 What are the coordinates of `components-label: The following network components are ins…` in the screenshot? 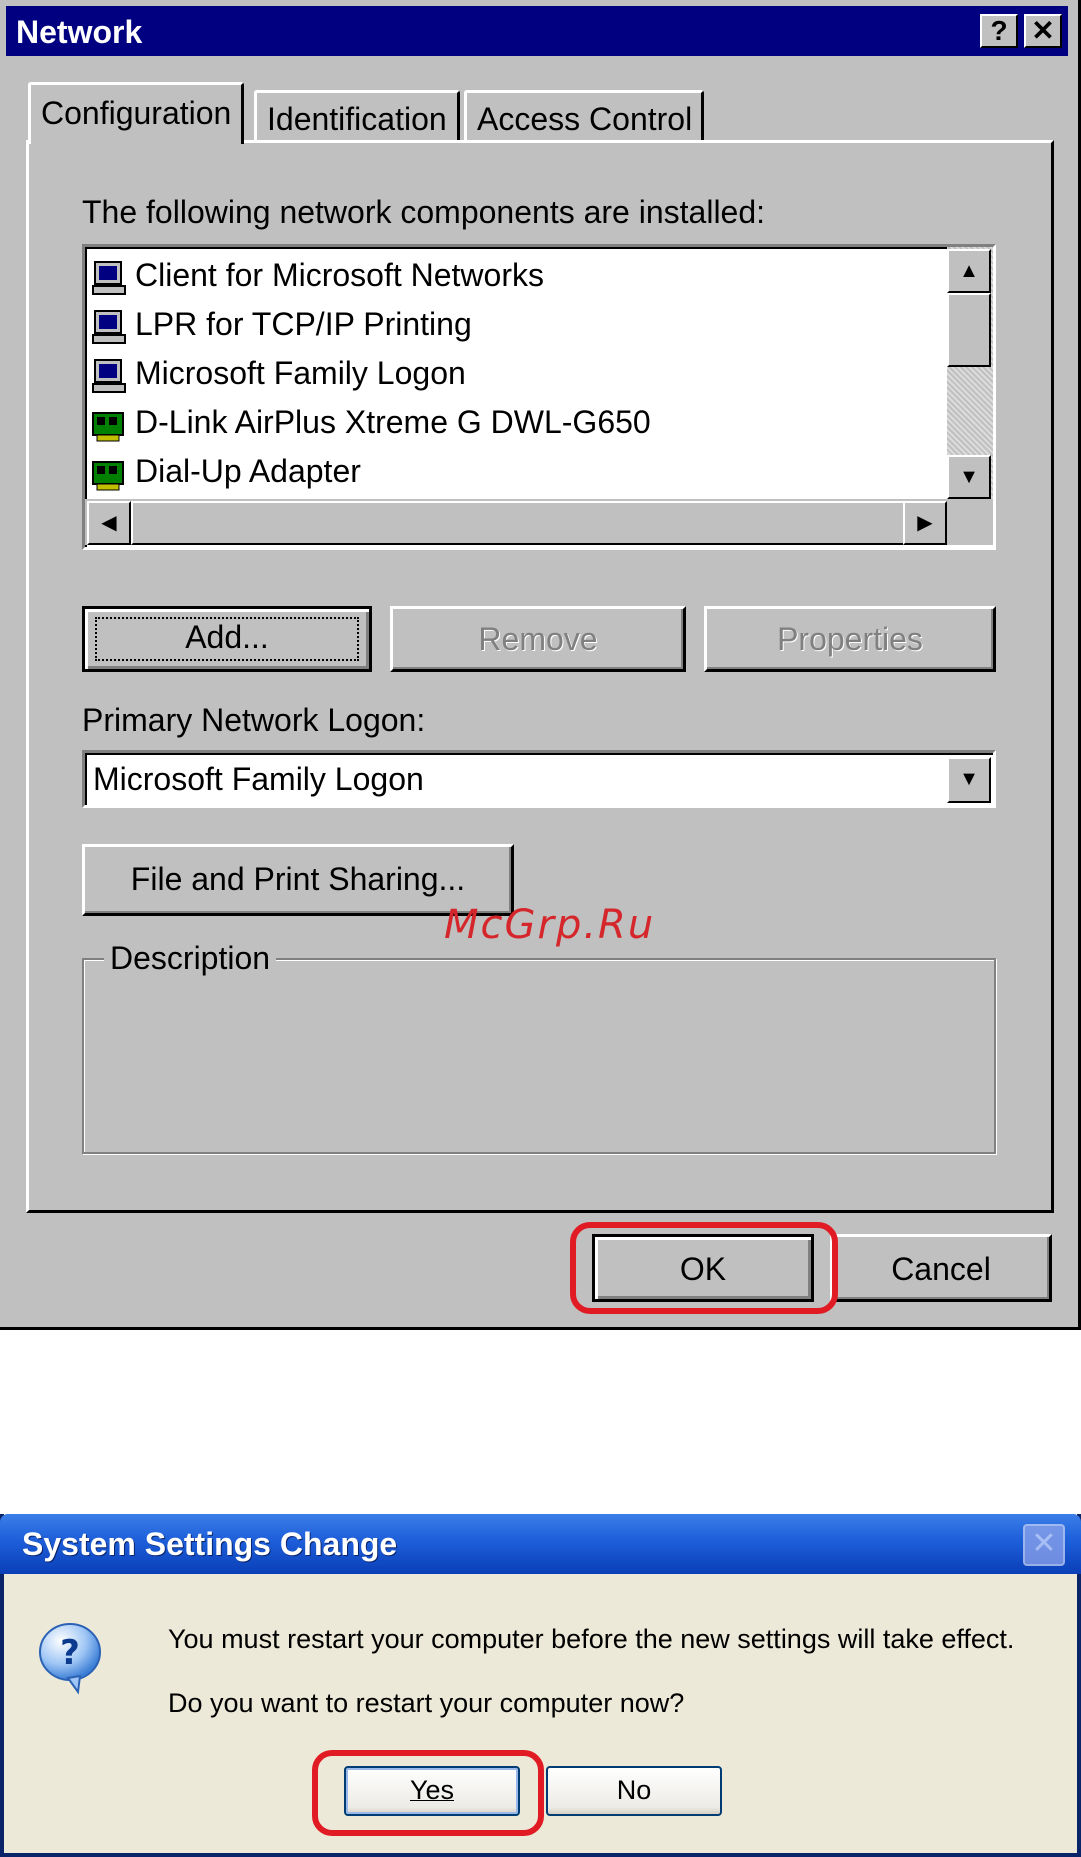 It's located at (424, 212).